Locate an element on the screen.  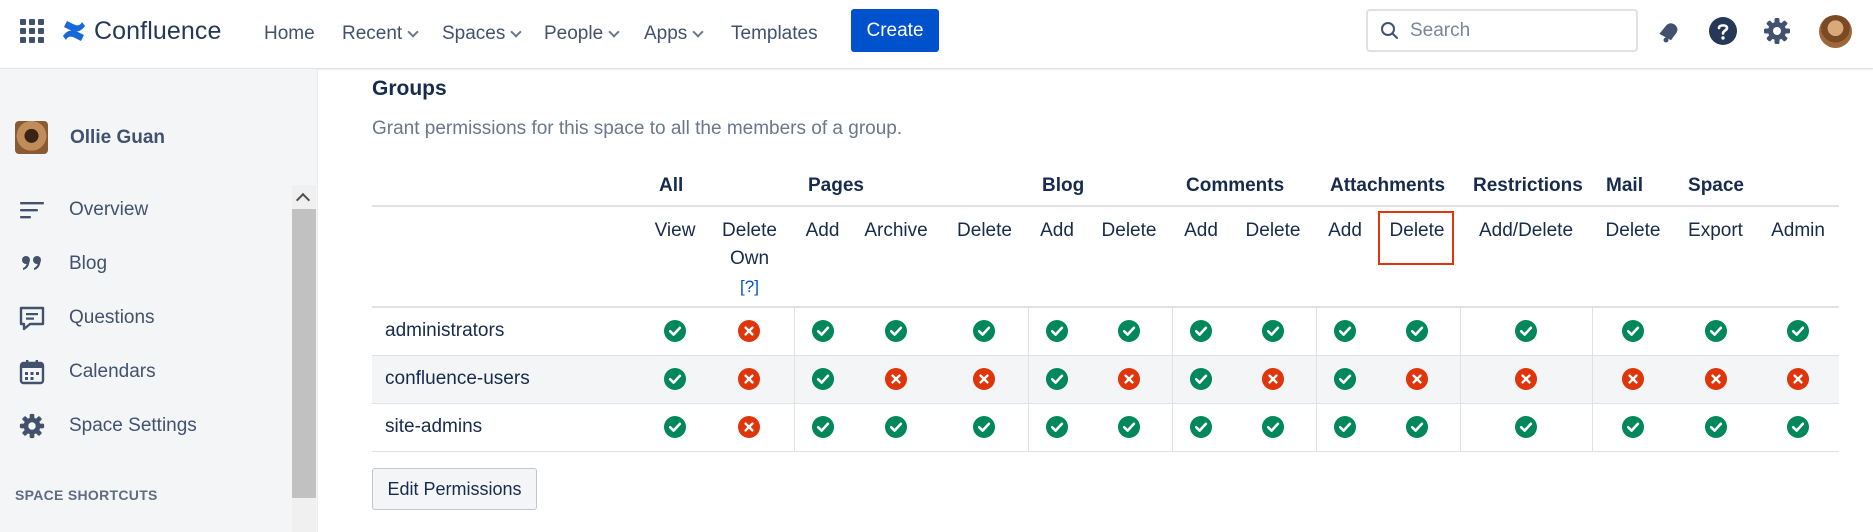
sidebar-user-name: Ollie Guan is located at coordinates (118, 137).